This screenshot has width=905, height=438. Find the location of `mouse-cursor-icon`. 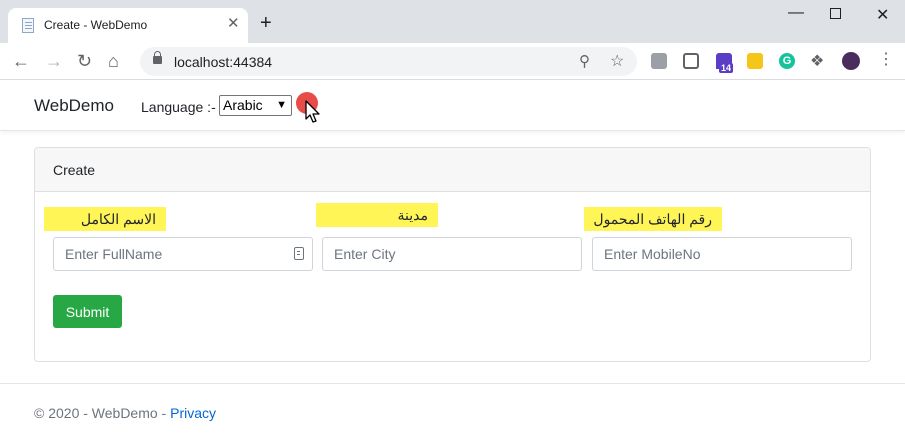

mouse-cursor-icon is located at coordinates (312, 111).